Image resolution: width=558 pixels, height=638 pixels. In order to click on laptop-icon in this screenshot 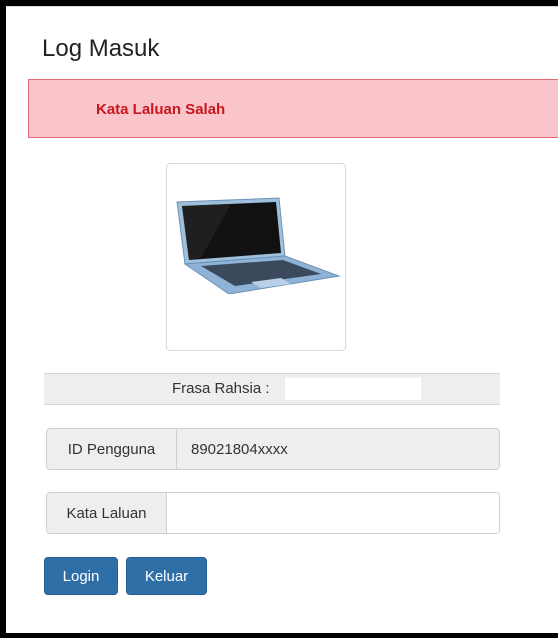, I will do `click(258, 245)`.